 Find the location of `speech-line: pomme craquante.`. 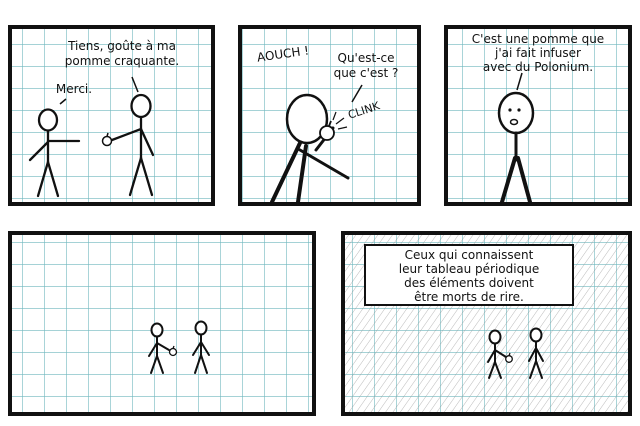

speech-line: pomme craquante. is located at coordinates (122, 61).